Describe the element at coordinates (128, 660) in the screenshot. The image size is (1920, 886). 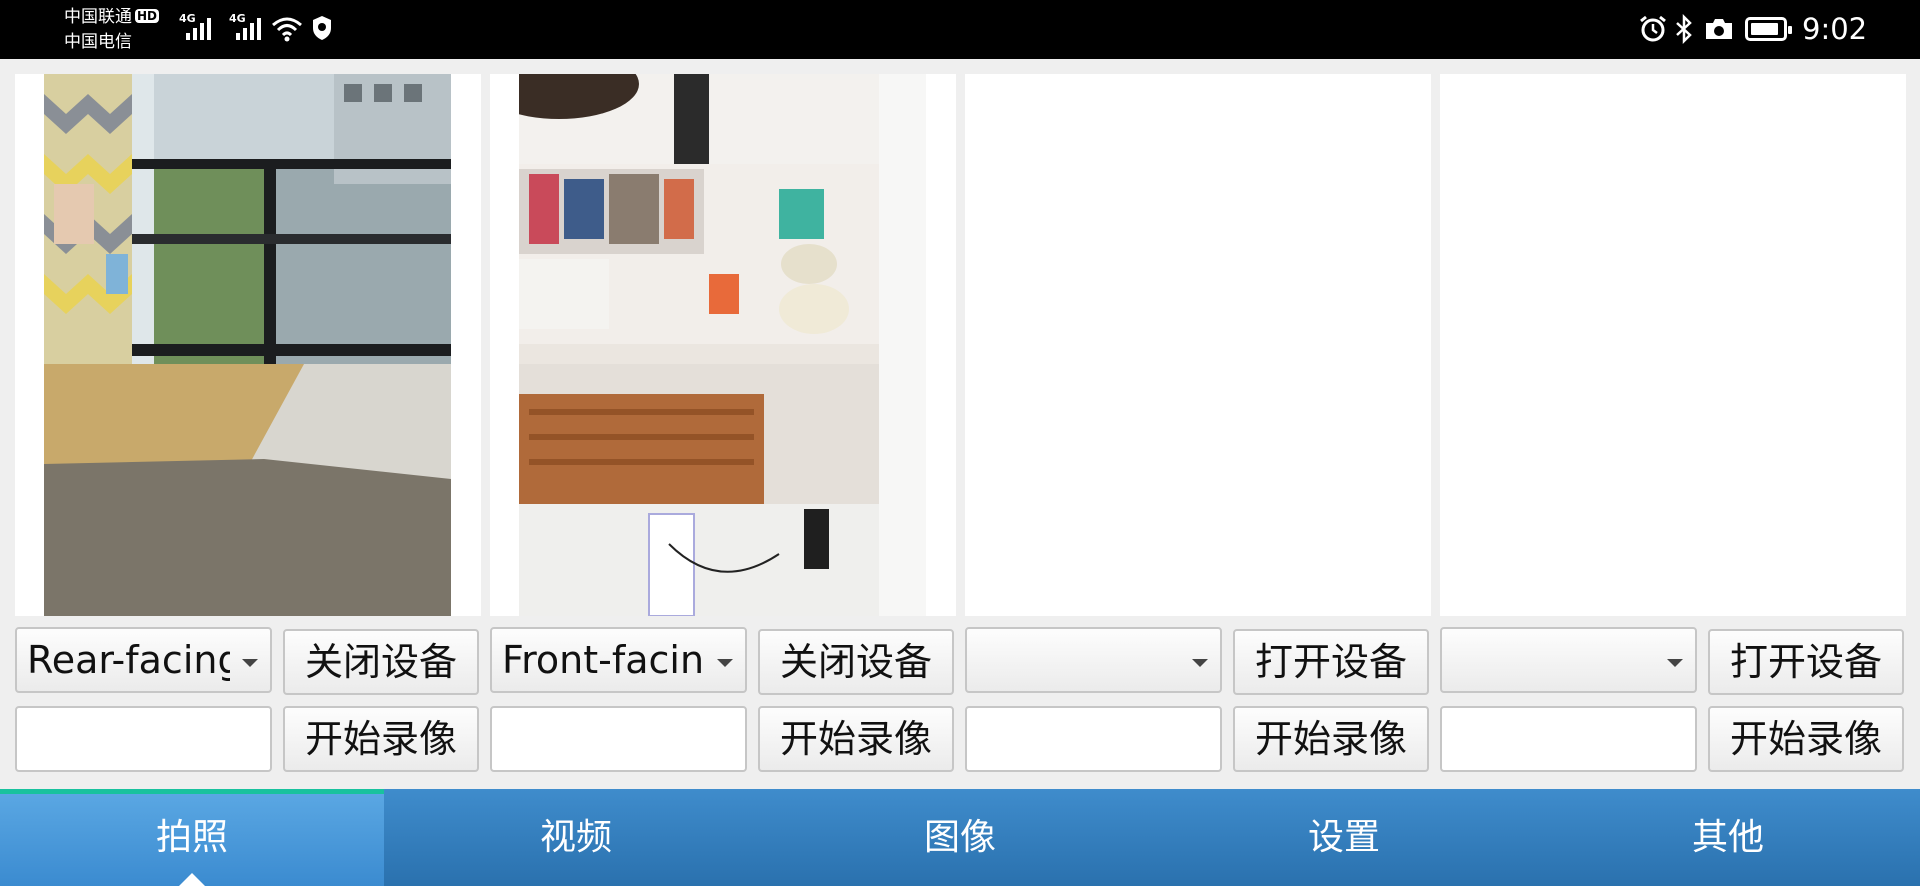
I see `camera-select-1-value: Rear-facing c` at that location.